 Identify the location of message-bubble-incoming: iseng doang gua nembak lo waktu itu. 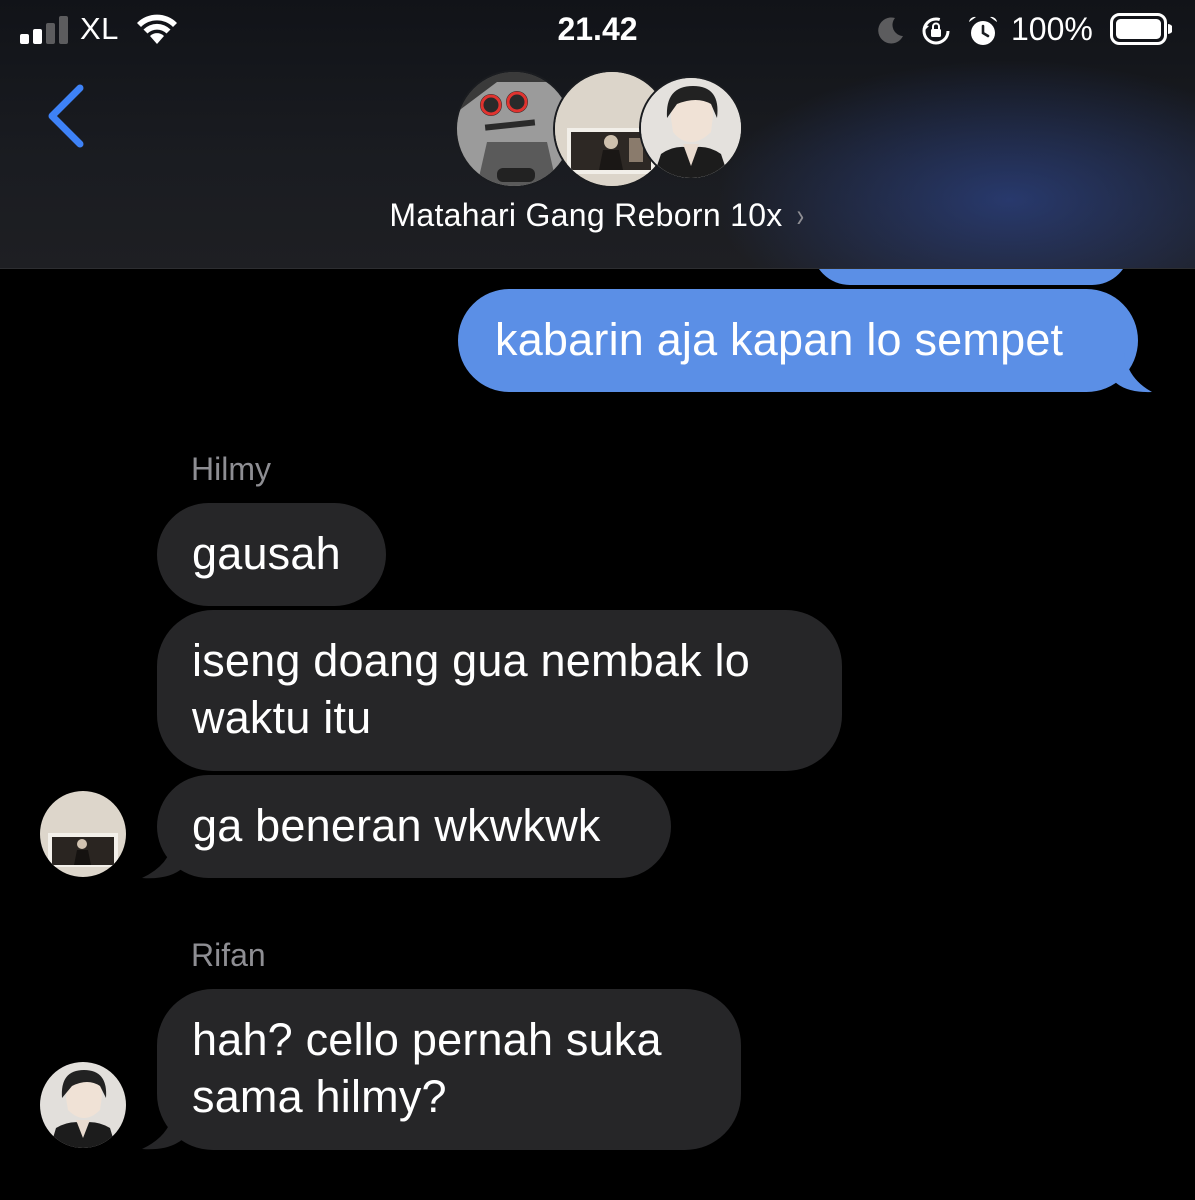
(499, 690).